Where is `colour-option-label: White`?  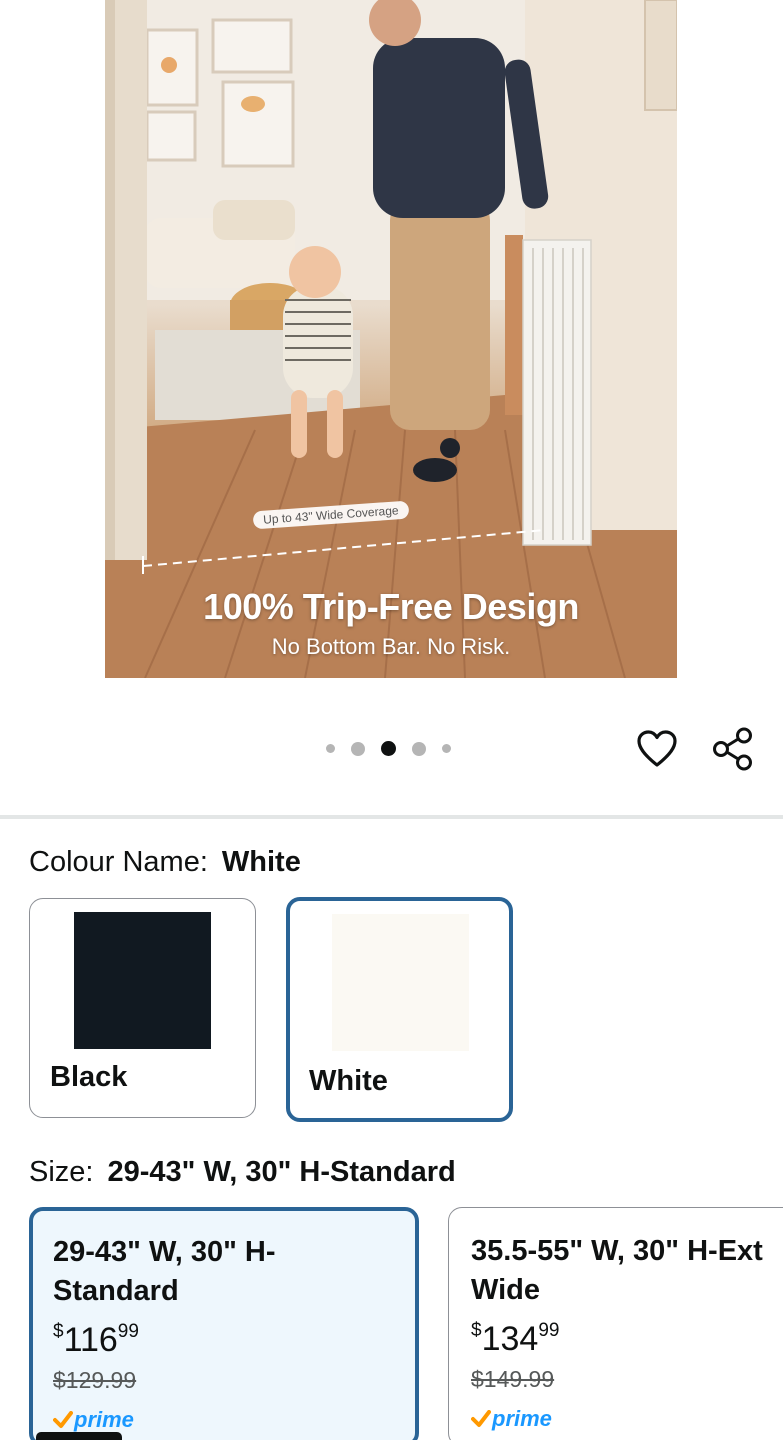 colour-option-label: White is located at coordinates (348, 1081).